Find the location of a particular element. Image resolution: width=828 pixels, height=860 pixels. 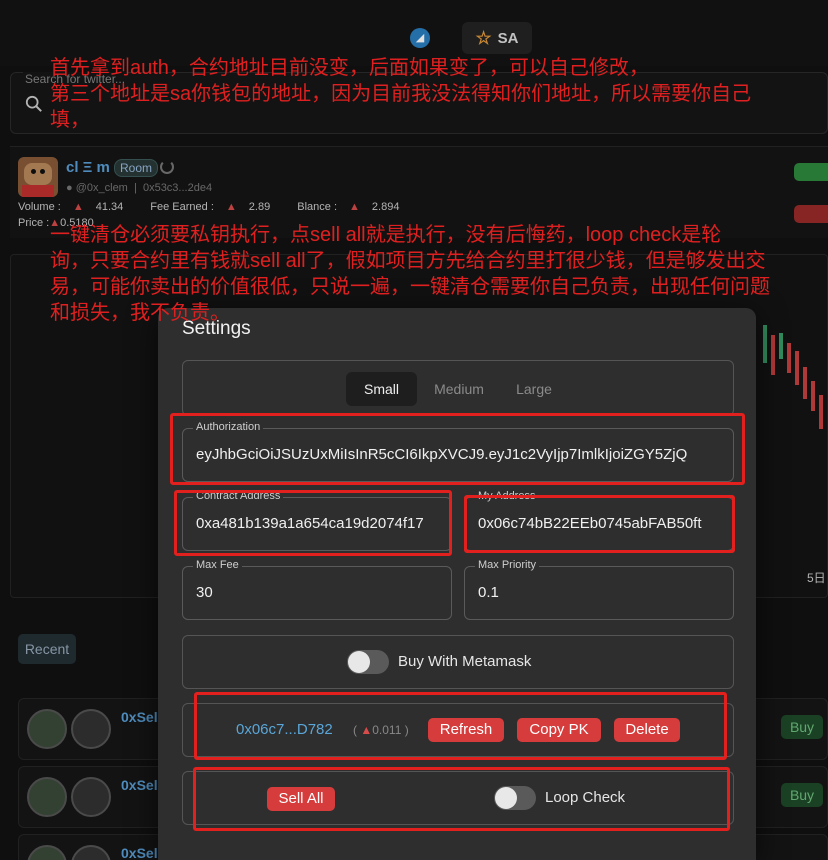

size-selector: Small Medium Large is located at coordinates (458, 388).